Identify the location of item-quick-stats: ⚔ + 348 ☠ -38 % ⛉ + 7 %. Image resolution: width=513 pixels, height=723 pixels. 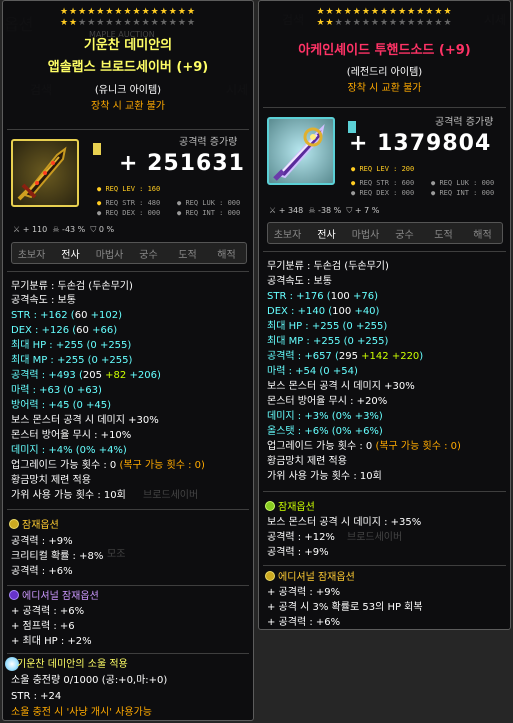
(324, 211).